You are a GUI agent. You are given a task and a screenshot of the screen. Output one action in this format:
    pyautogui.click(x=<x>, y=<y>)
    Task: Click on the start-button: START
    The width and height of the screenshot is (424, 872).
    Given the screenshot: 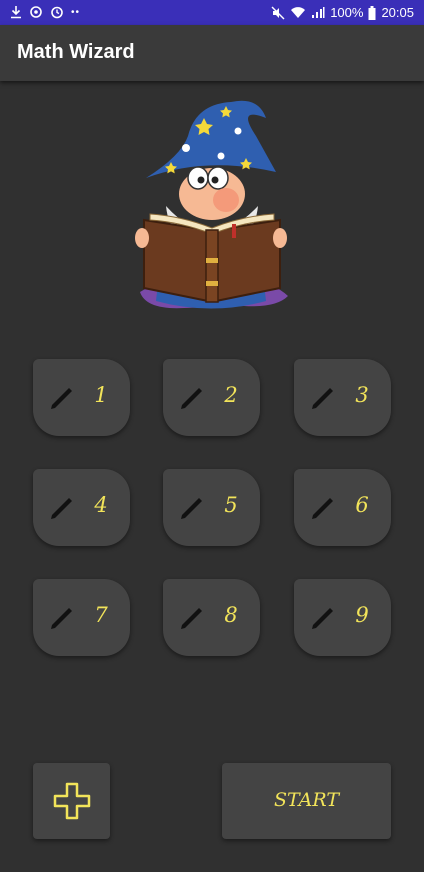 What is the action you would take?
    pyautogui.click(x=306, y=801)
    